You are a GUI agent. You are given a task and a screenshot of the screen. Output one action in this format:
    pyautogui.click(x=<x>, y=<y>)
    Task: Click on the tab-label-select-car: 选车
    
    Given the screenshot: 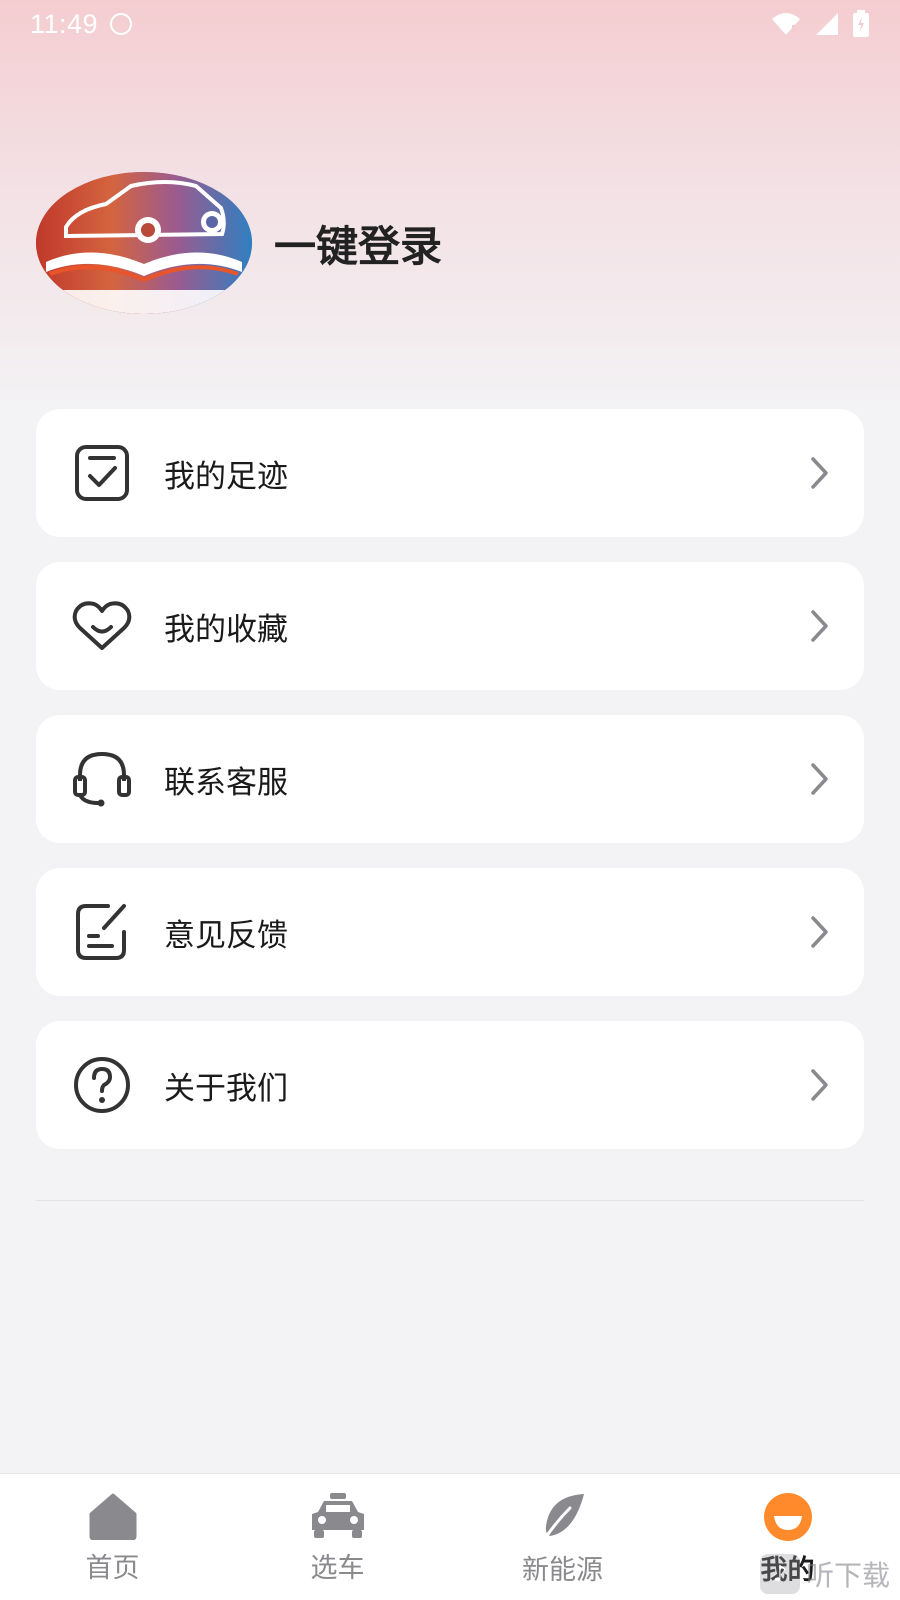 What is the action you would take?
    pyautogui.click(x=337, y=1568)
    